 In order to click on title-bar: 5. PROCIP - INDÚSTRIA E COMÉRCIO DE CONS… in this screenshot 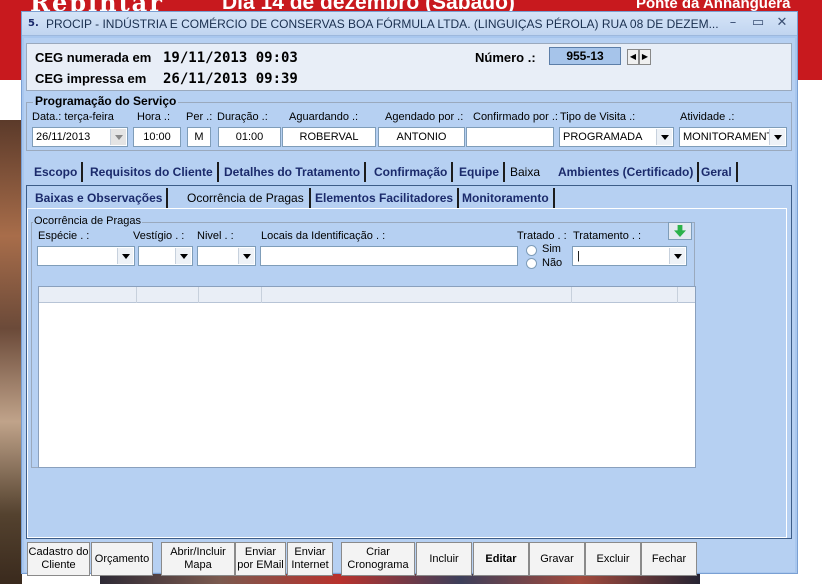, I will do `click(409, 24)`.